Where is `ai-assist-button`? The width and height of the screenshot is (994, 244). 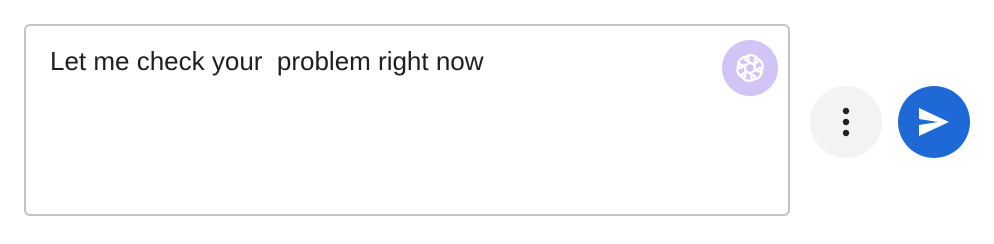 ai-assist-button is located at coordinates (750, 68).